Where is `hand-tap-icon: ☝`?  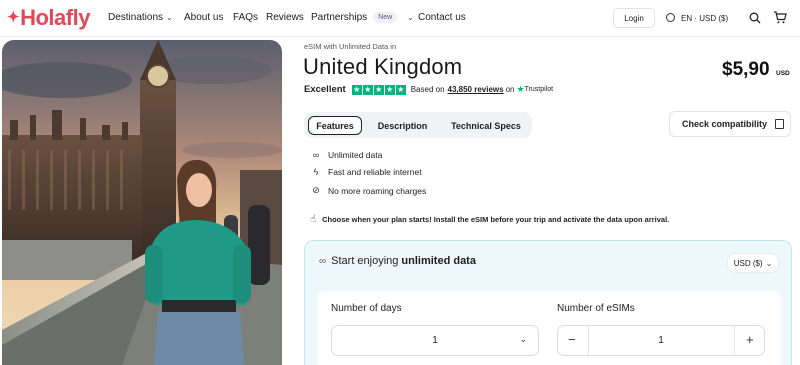 hand-tap-icon: ☝ is located at coordinates (313, 219).